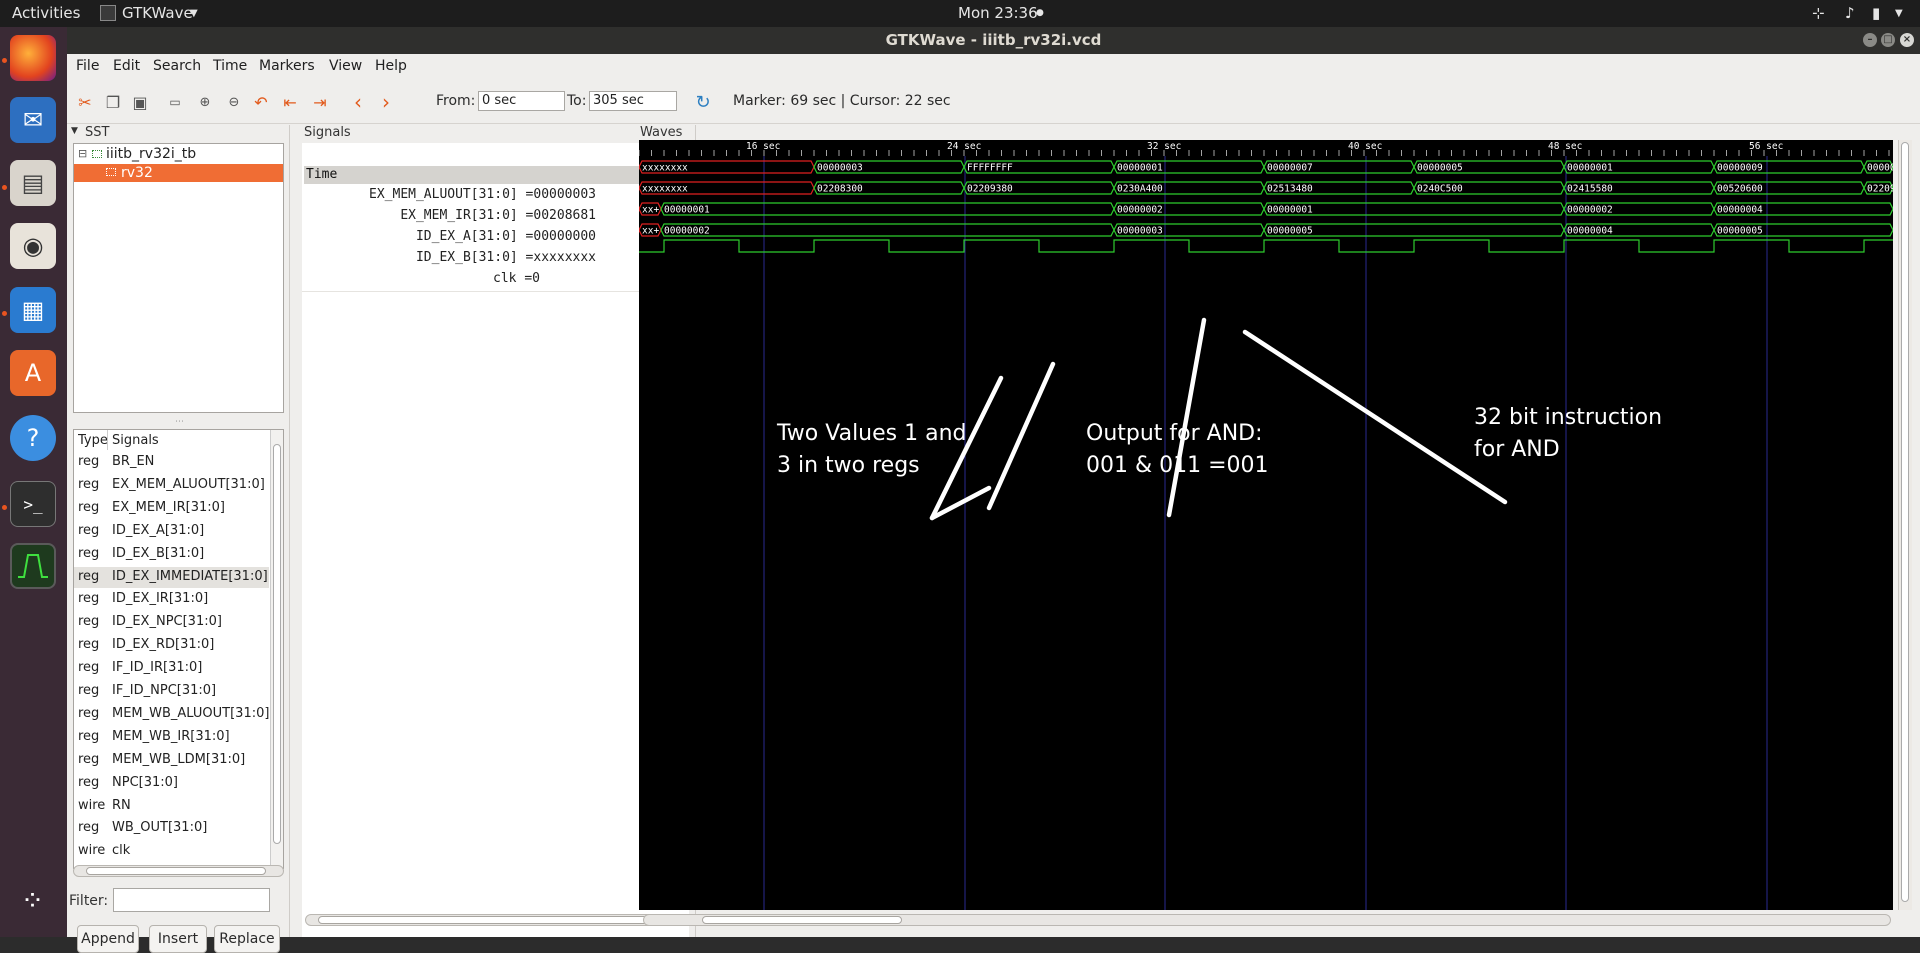 This screenshot has width=1920, height=953. What do you see at coordinates (1876, 13) in the screenshot?
I see `battery-icon: ▮` at bounding box center [1876, 13].